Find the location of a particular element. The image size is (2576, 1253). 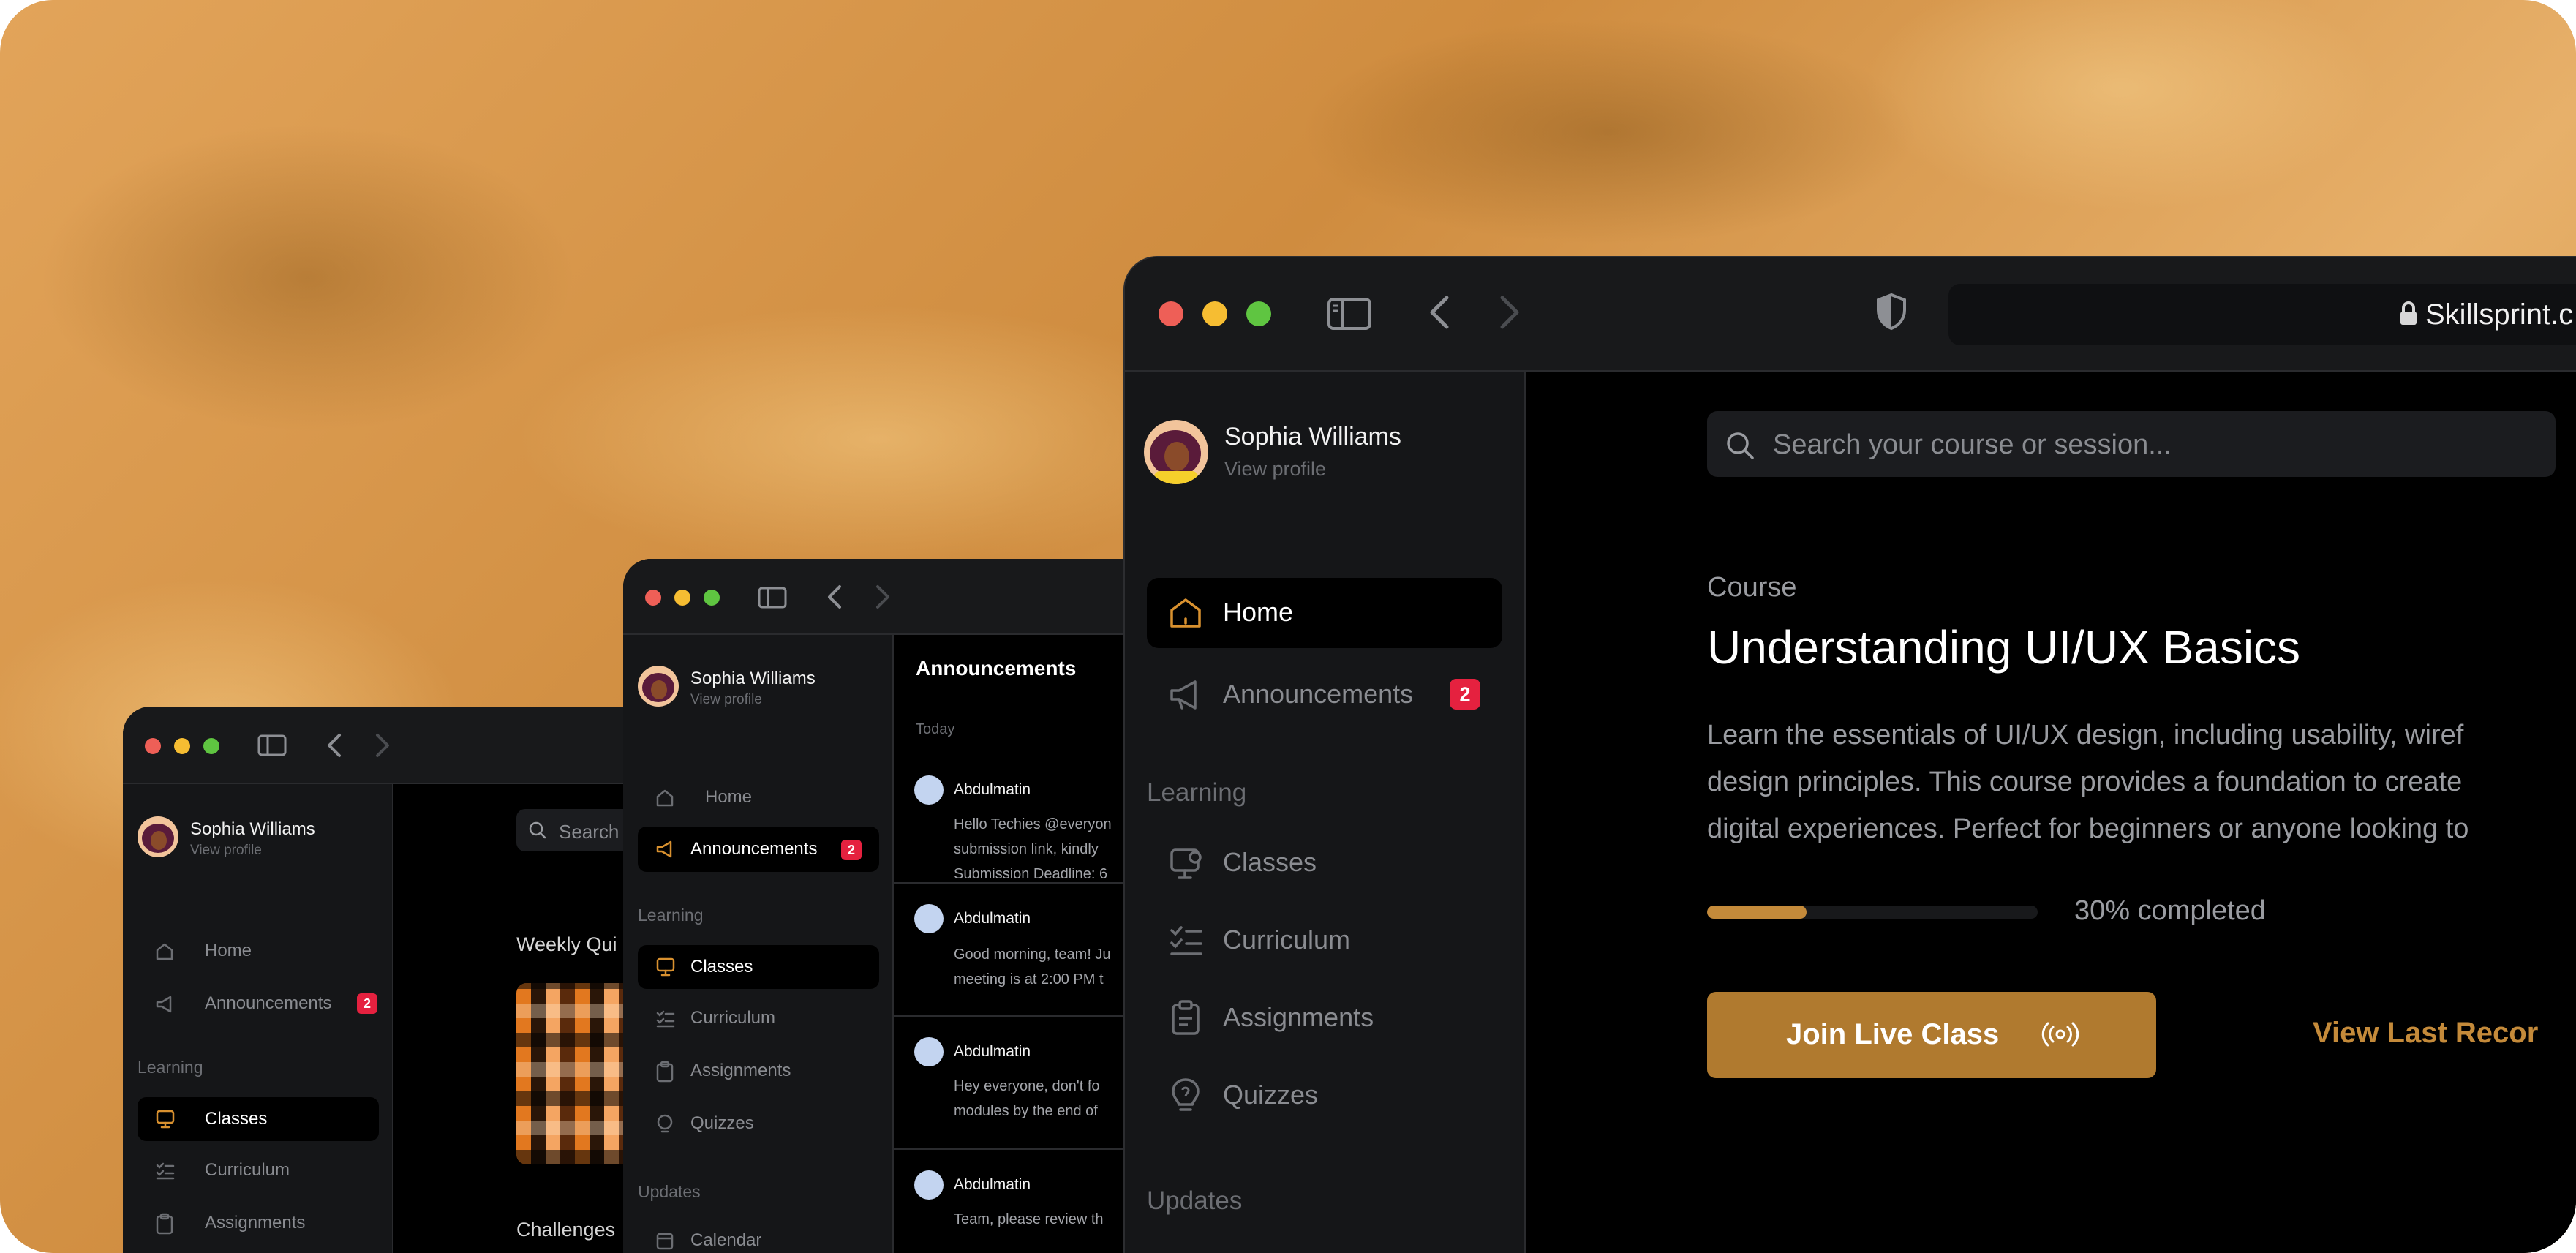

nav-curriculum-label: Curriculum is located at coordinates (733, 1018).